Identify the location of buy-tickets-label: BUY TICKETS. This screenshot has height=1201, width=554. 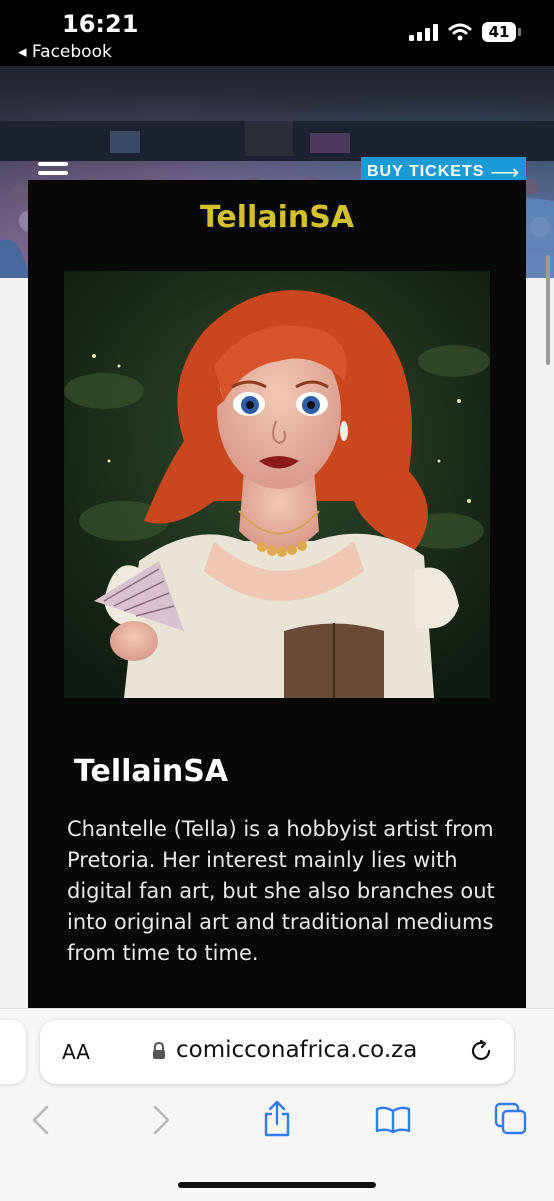
(426, 171).